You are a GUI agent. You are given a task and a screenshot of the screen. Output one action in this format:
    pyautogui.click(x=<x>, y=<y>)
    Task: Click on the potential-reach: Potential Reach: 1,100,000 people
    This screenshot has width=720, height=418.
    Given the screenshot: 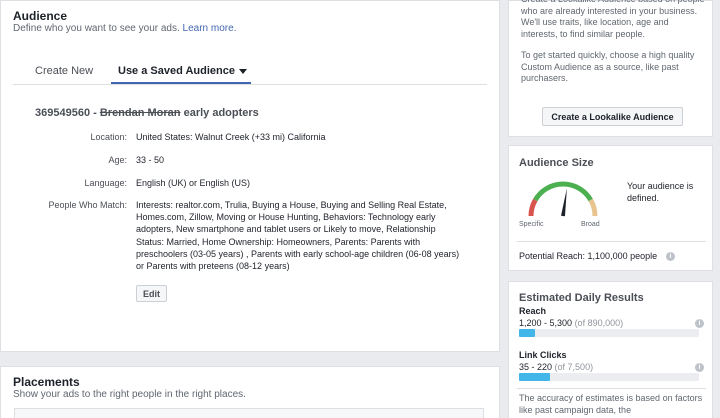 What is the action you would take?
    pyautogui.click(x=588, y=256)
    